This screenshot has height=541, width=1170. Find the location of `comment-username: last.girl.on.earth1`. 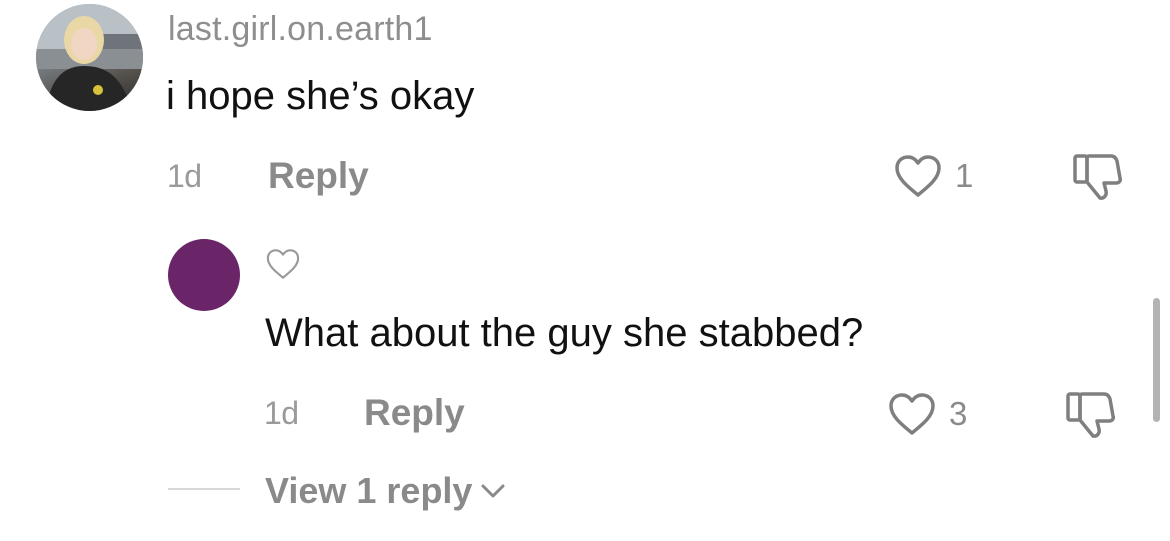

comment-username: last.girl.on.earth1 is located at coordinates (300, 29).